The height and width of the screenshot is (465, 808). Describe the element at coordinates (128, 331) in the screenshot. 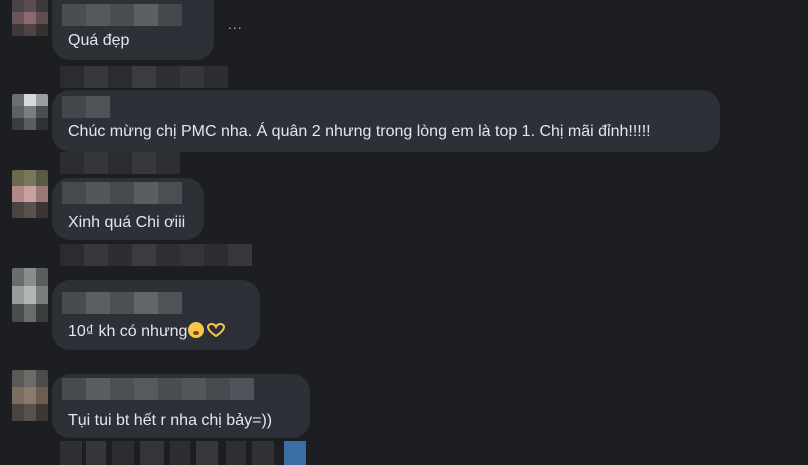

I see `comment-text-label: 10₫ kh có nhưng` at that location.